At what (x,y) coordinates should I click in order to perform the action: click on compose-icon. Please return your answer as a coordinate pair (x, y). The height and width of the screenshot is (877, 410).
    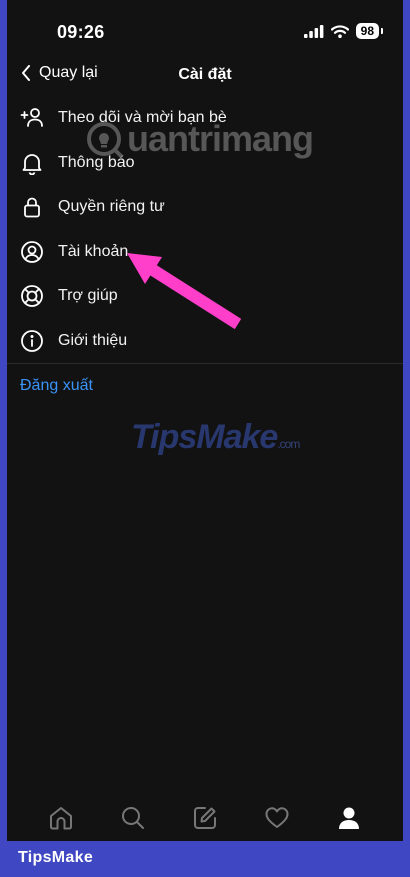
    Looking at the image, I should click on (205, 818).